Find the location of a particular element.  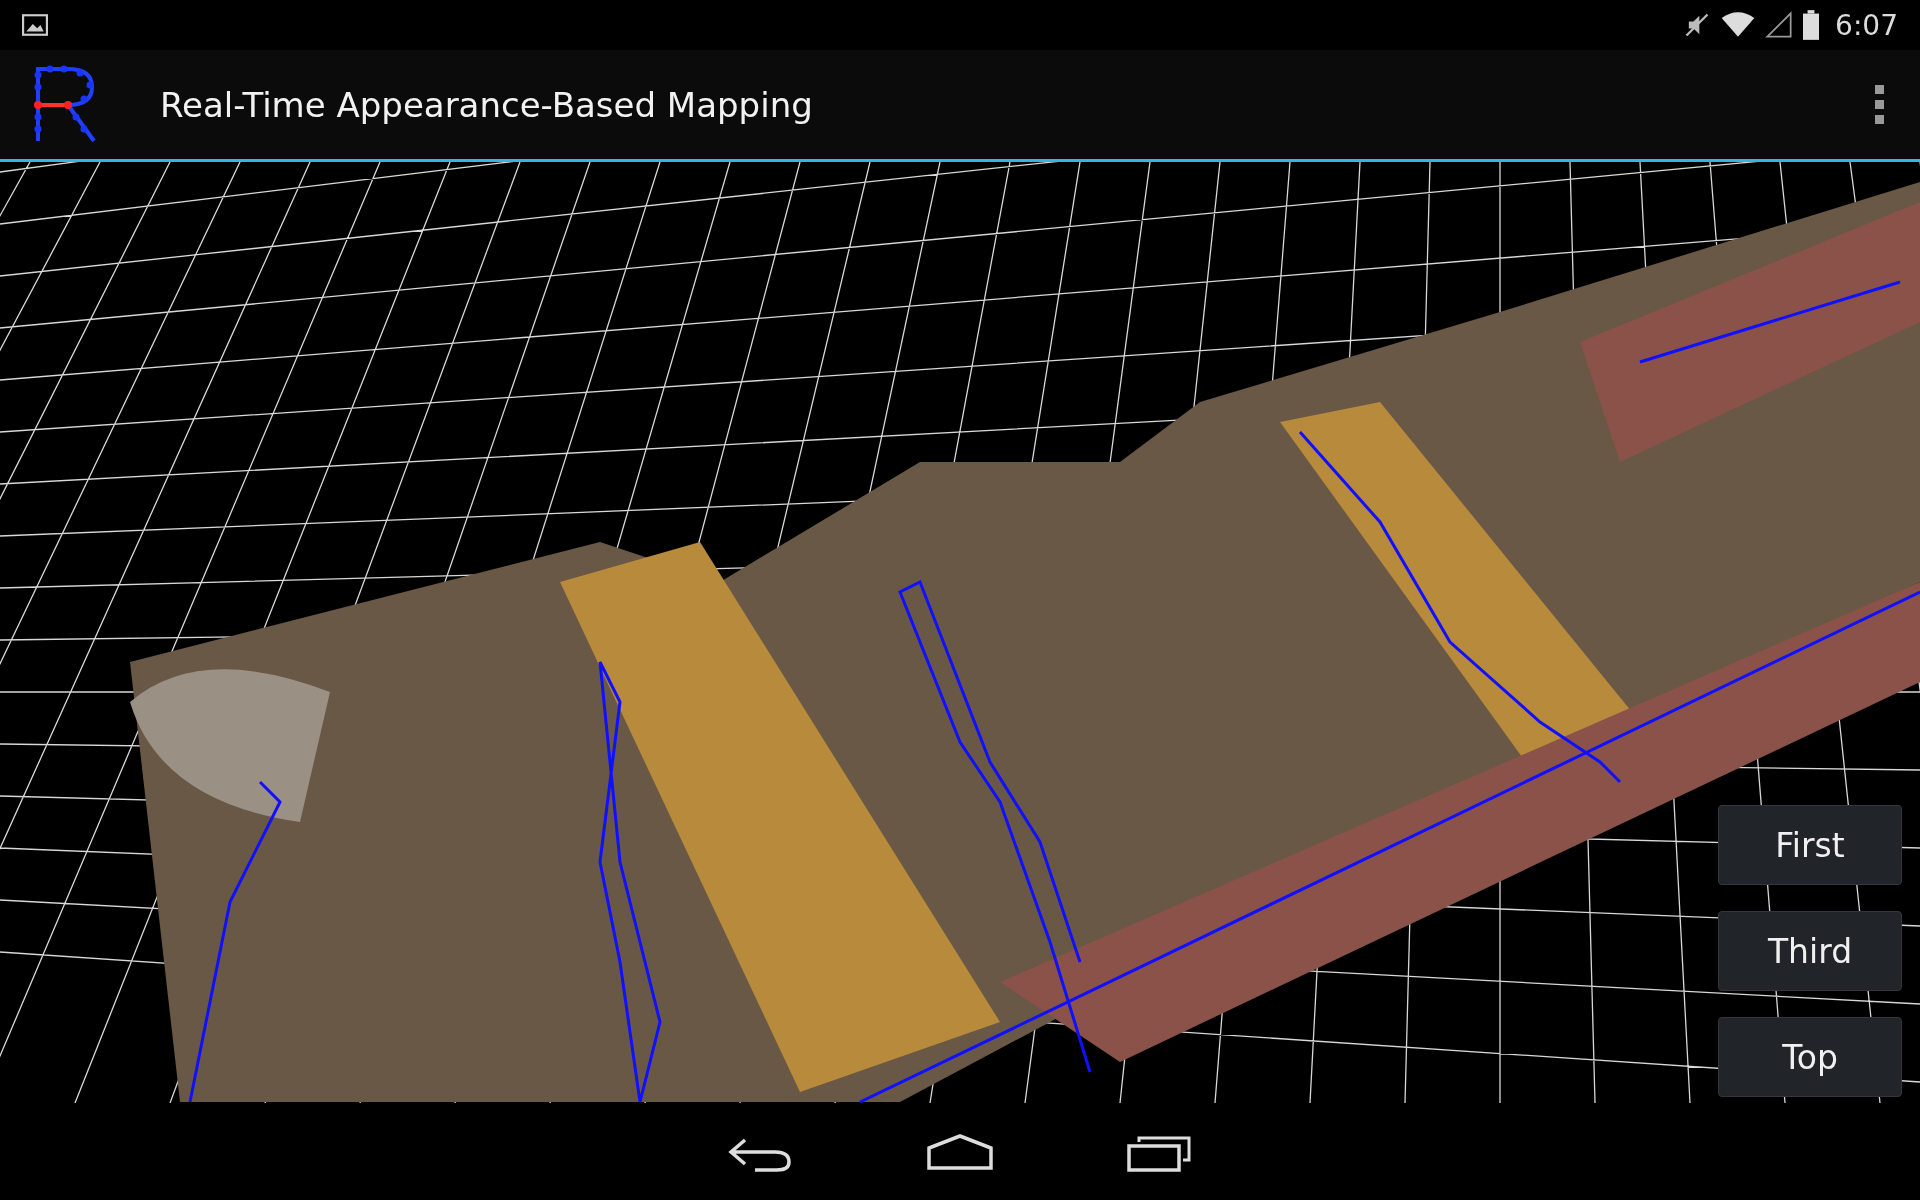

image-notification-icon is located at coordinates (35, 25).